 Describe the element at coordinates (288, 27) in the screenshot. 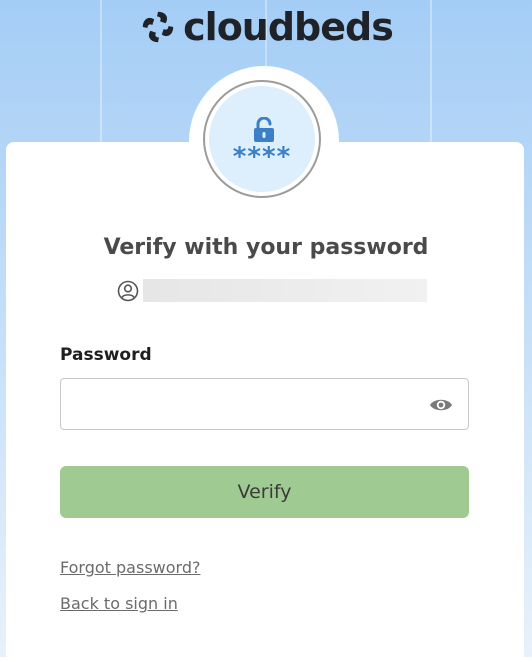

I see `brand-name: cloudbeds` at that location.